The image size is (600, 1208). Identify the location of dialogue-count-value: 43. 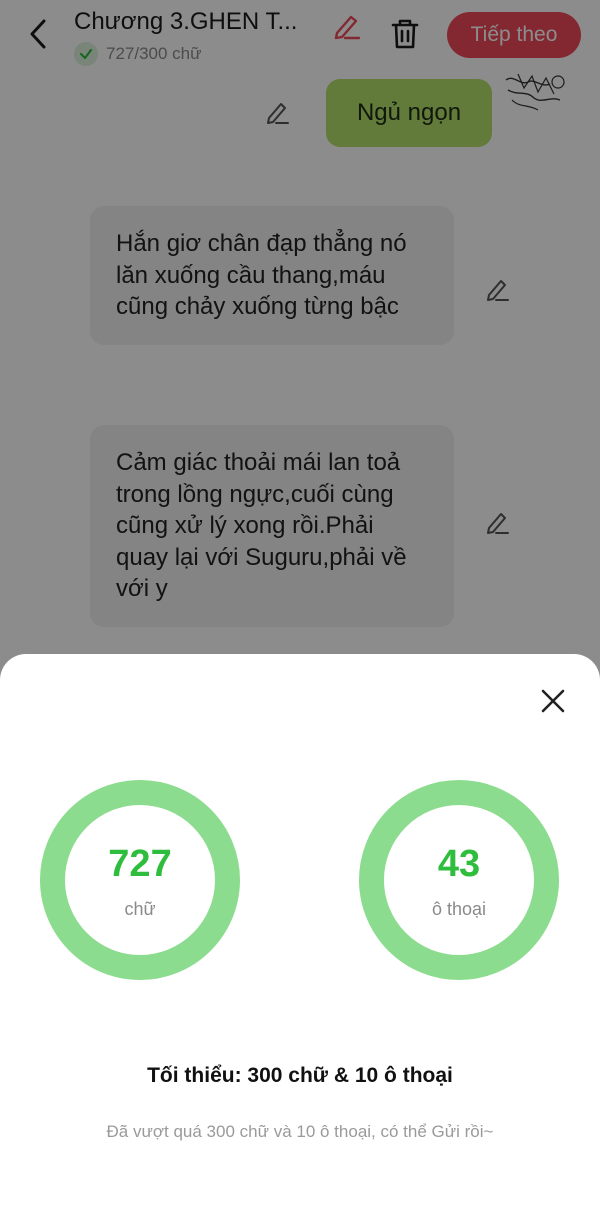
(459, 864).